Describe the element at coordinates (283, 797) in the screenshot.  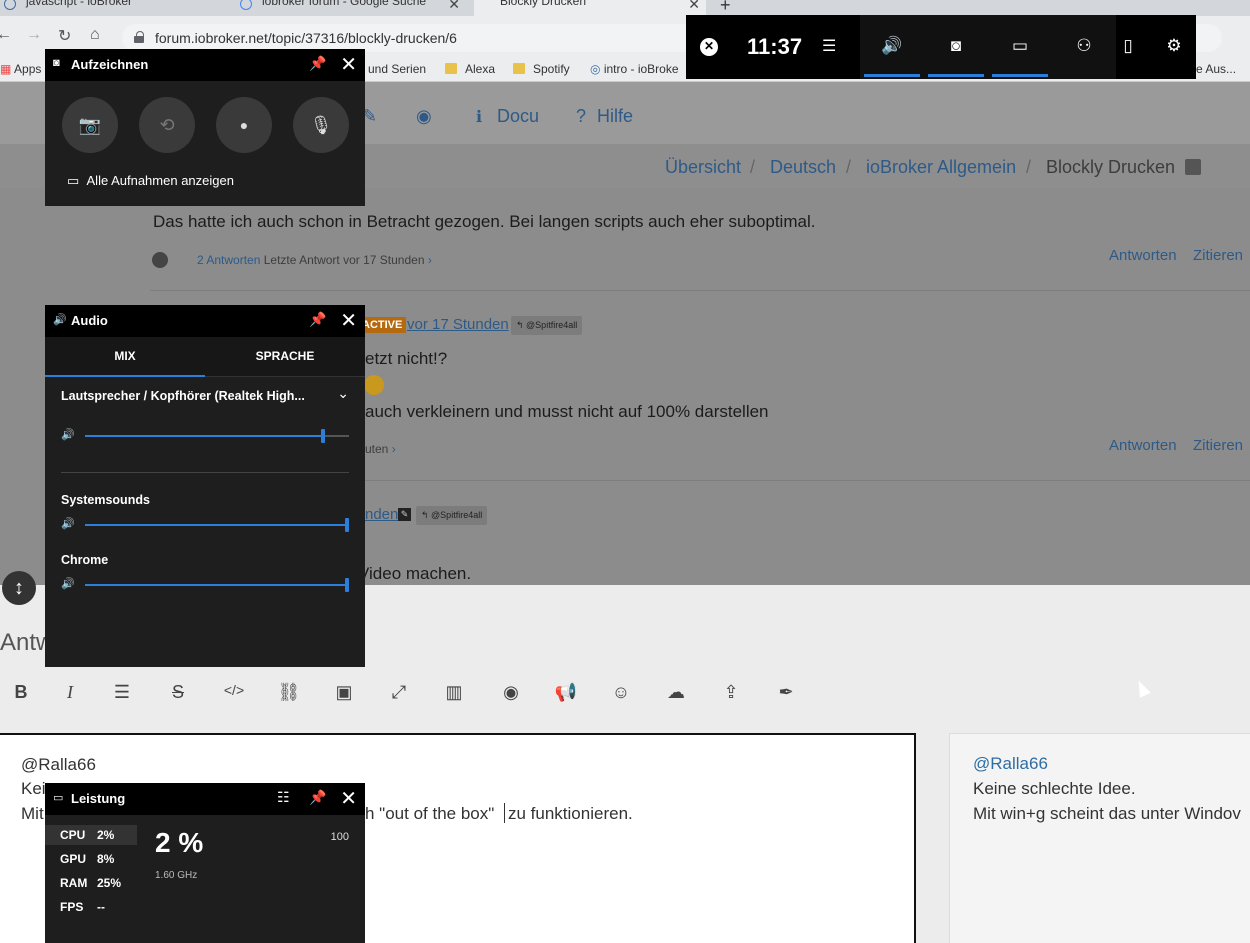
I see `options-icon: ☷` at that location.